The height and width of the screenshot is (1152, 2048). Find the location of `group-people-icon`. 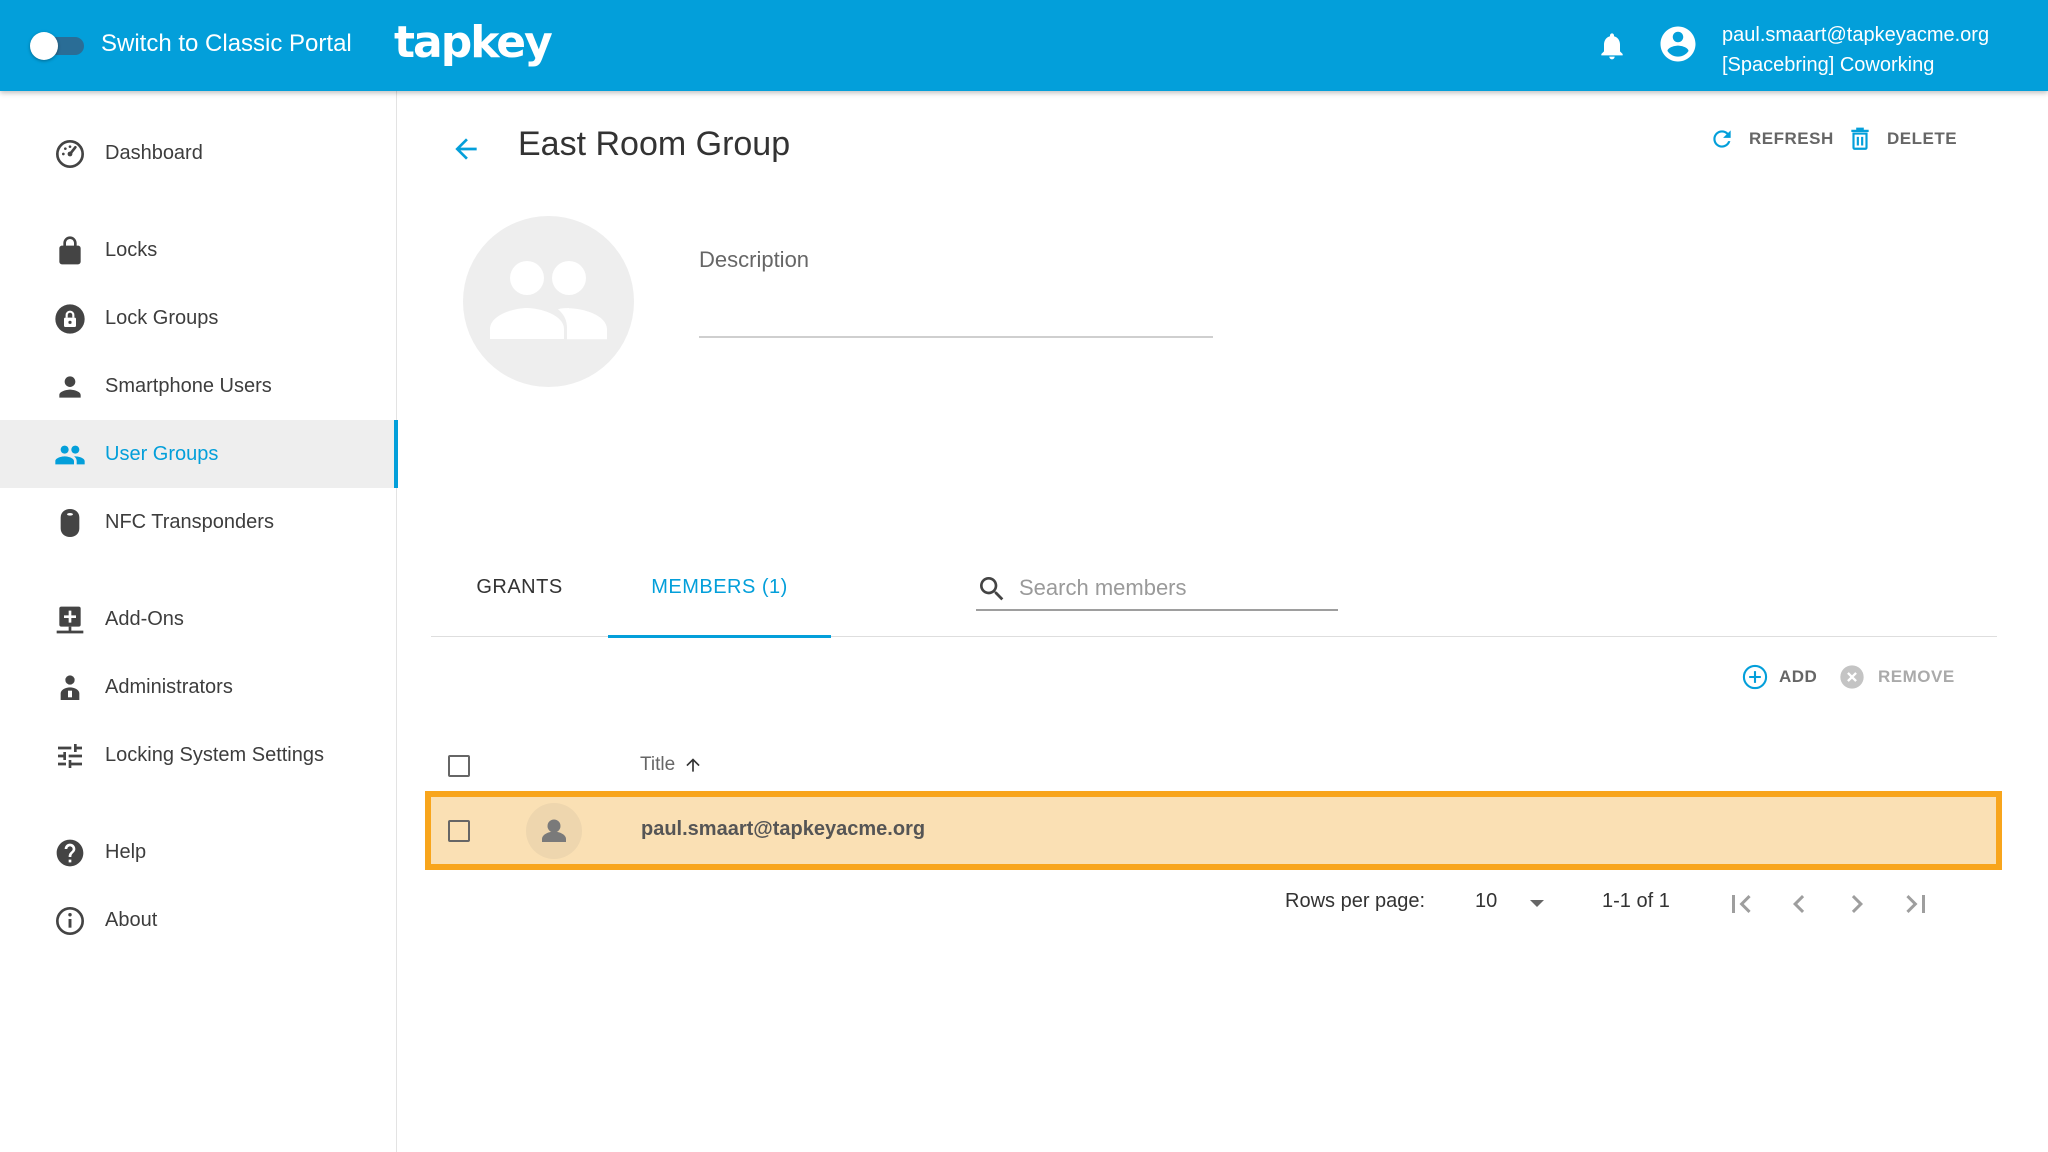

group-people-icon is located at coordinates (548, 300).